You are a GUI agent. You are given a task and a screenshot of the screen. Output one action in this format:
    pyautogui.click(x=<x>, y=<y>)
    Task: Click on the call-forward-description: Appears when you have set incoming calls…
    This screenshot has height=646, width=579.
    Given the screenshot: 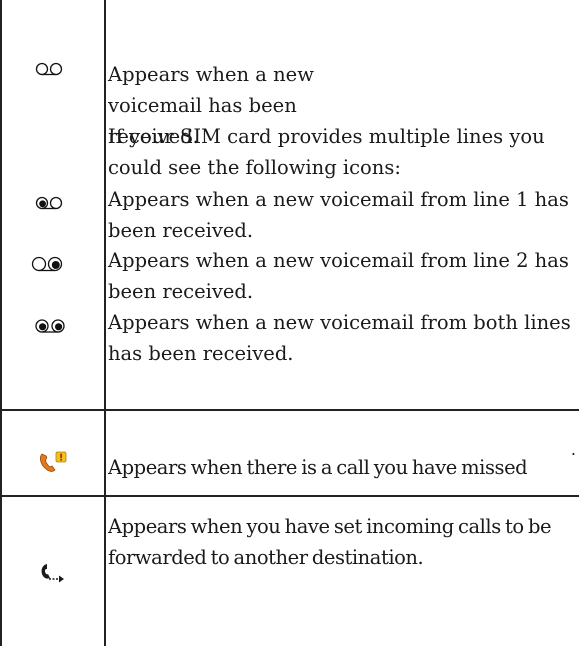 What is the action you would take?
    pyautogui.click(x=343, y=542)
    